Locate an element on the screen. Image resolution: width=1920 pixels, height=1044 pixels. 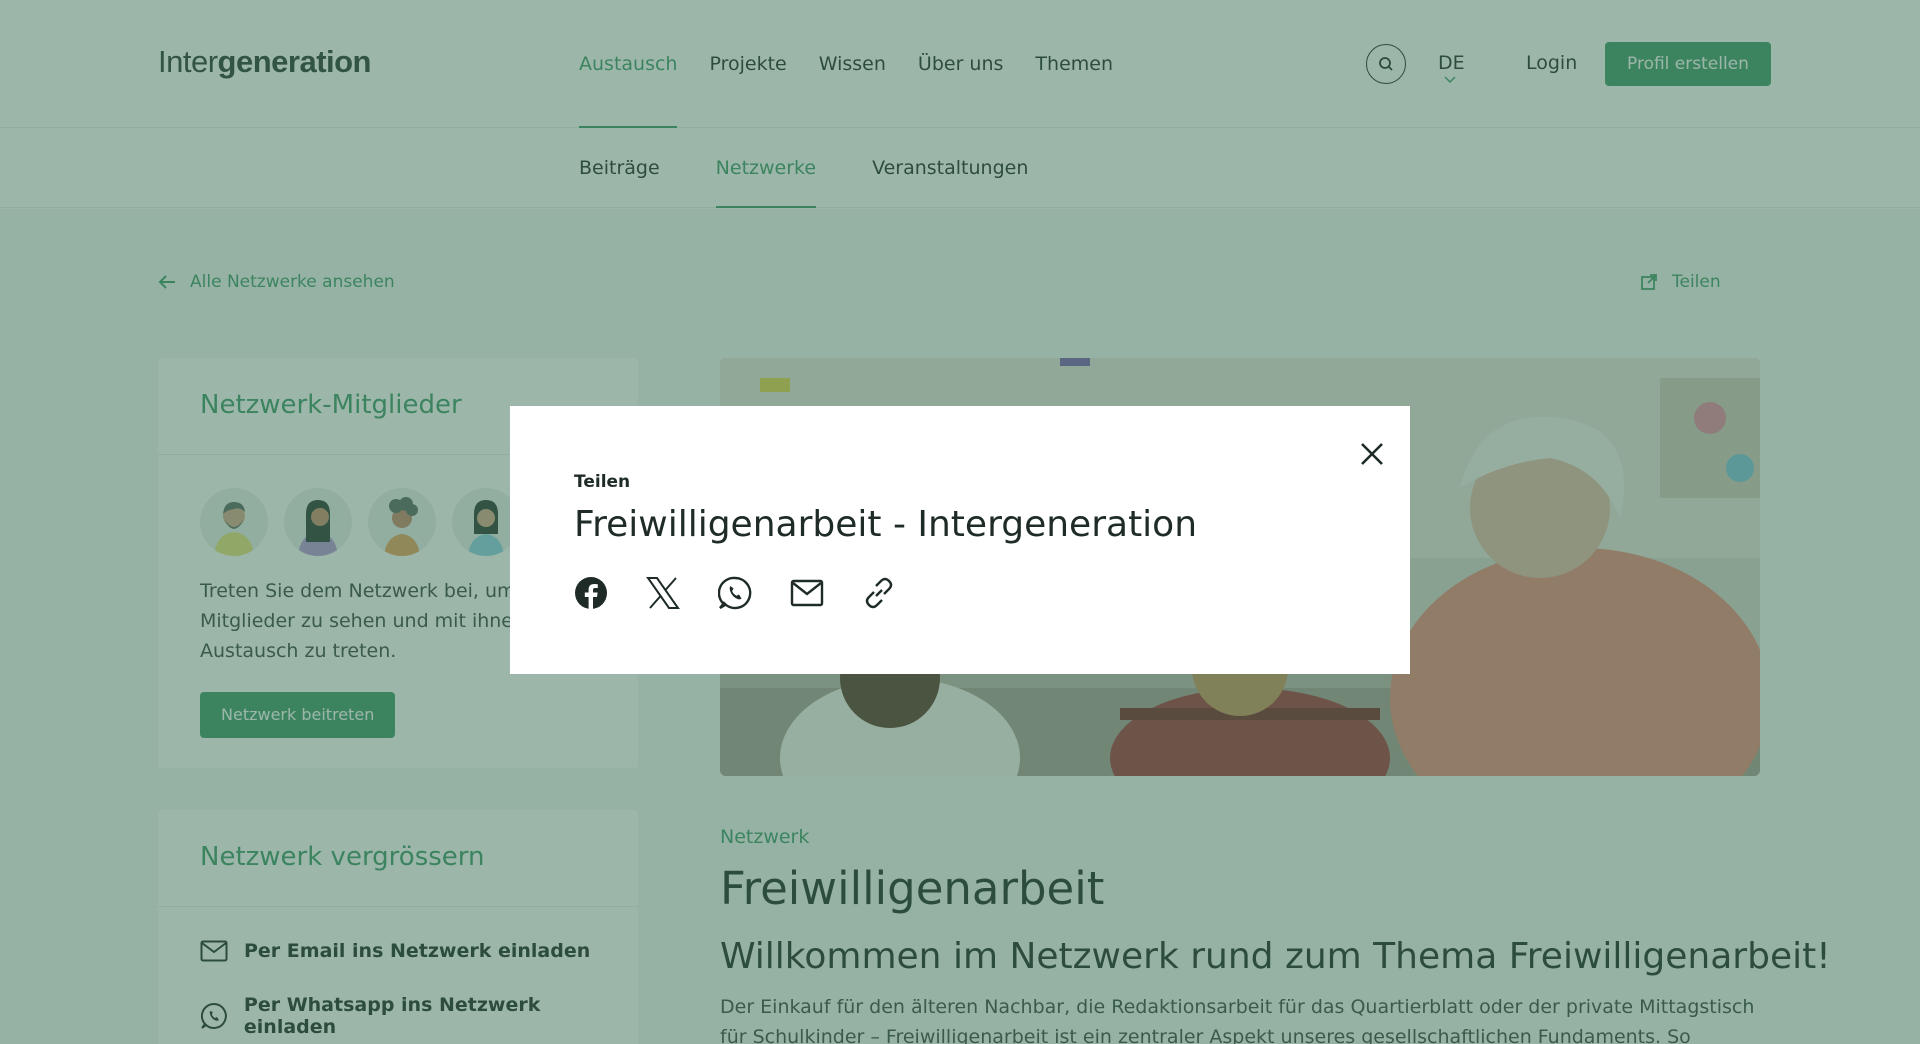
share-options is located at coordinates (735, 593).